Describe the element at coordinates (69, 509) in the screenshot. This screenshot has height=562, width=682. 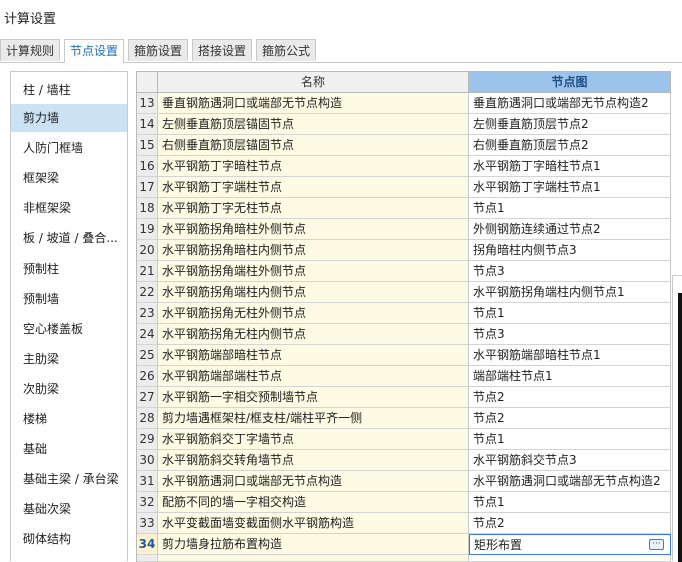
I see `sidebar-item-foundation-secondary-beam: 基础次梁` at that location.